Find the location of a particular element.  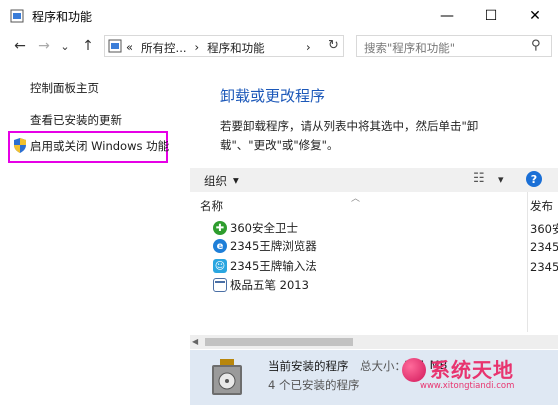

minimize-button: — is located at coordinates (447, 16).